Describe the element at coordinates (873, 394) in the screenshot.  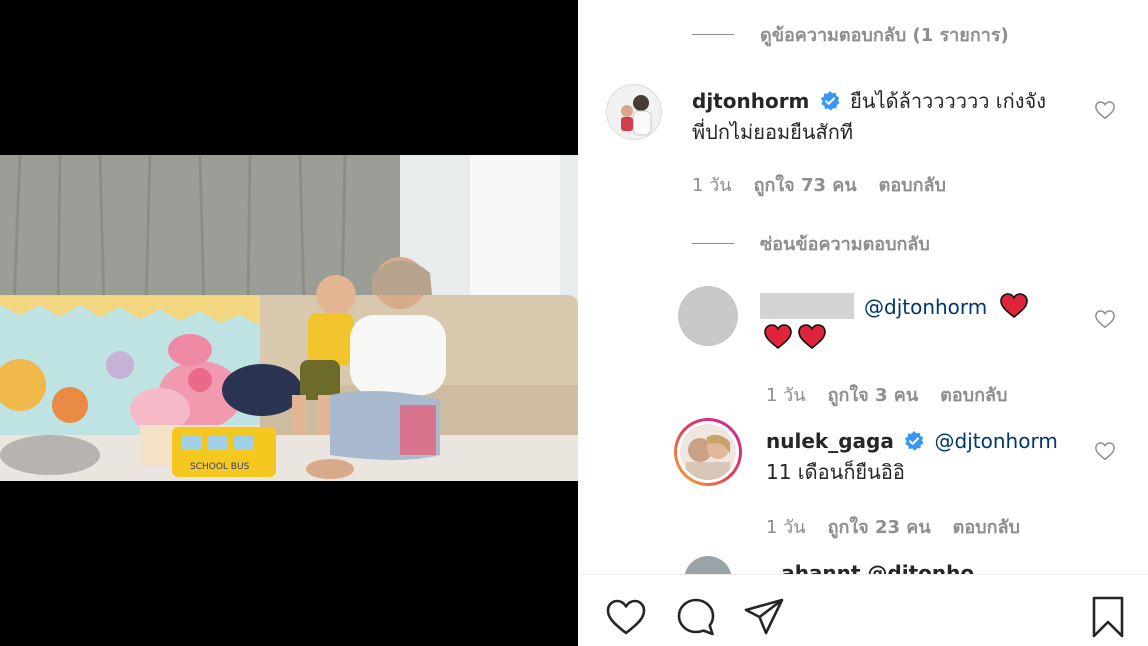
I see `reply-likes: ถูกใจ 3 คน` at that location.